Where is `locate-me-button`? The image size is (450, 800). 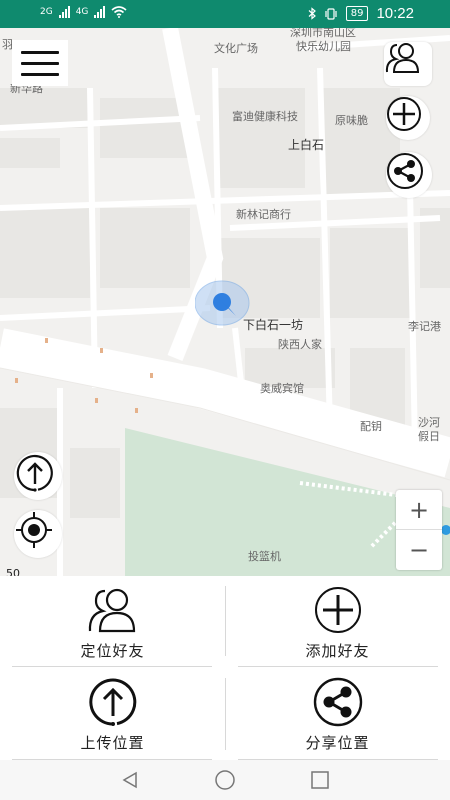
locate-me-button is located at coordinates (38, 534).